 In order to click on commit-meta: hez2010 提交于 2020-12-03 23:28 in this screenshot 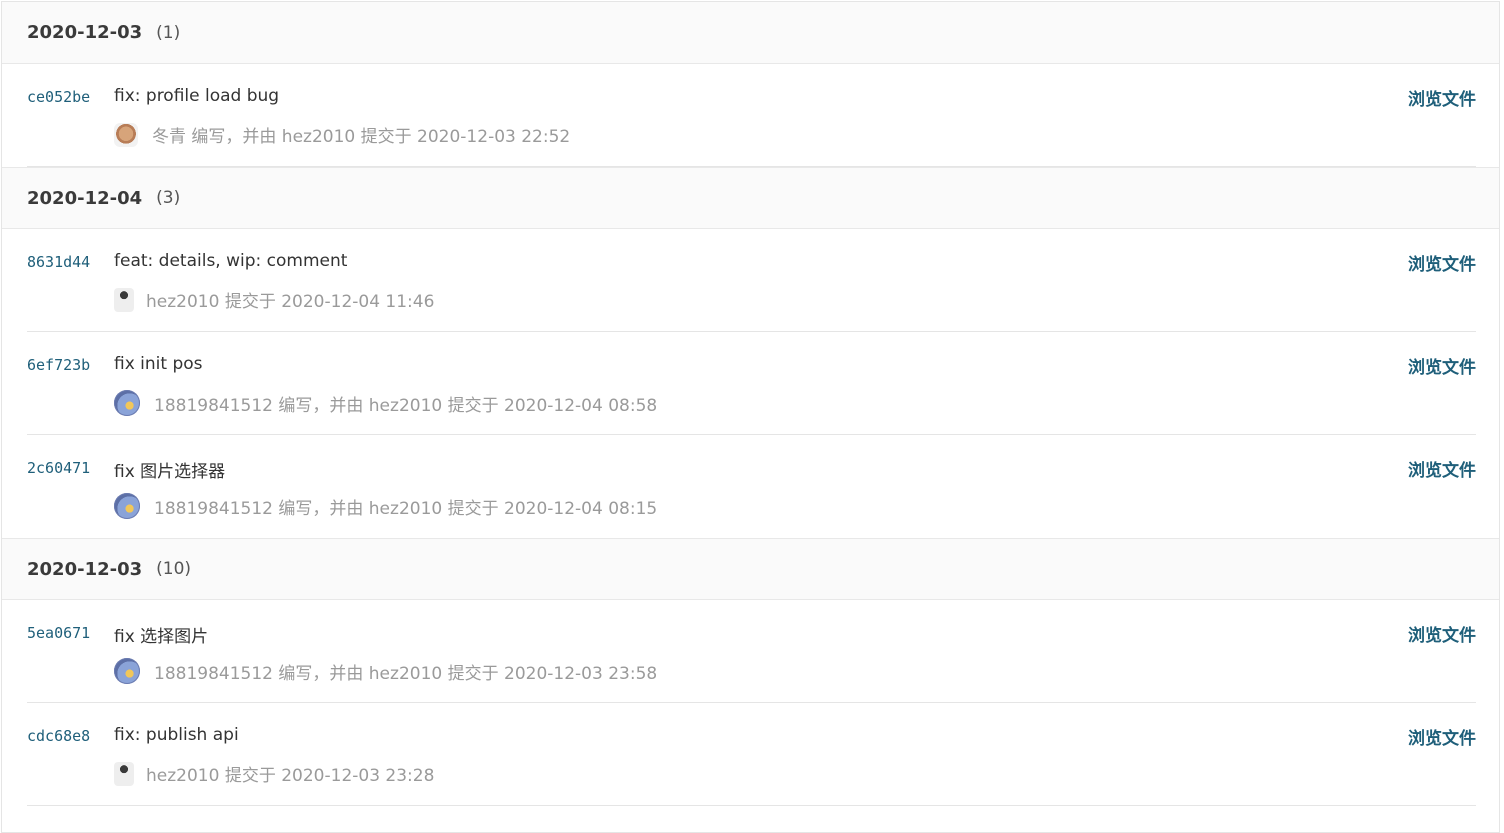, I will do `click(274, 773)`.